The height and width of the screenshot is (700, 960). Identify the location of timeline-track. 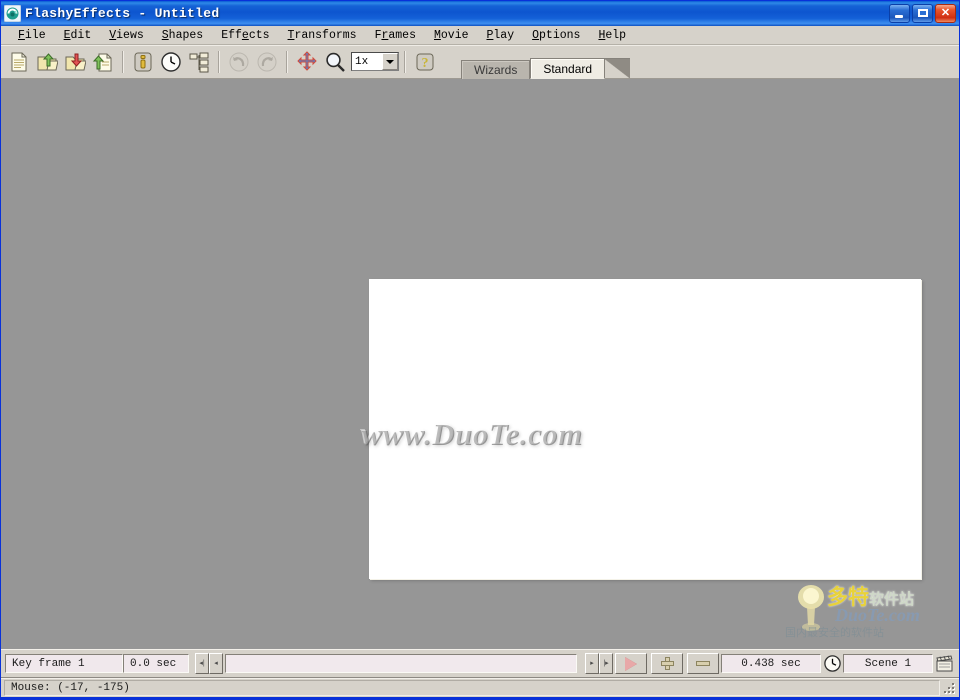
(401, 663).